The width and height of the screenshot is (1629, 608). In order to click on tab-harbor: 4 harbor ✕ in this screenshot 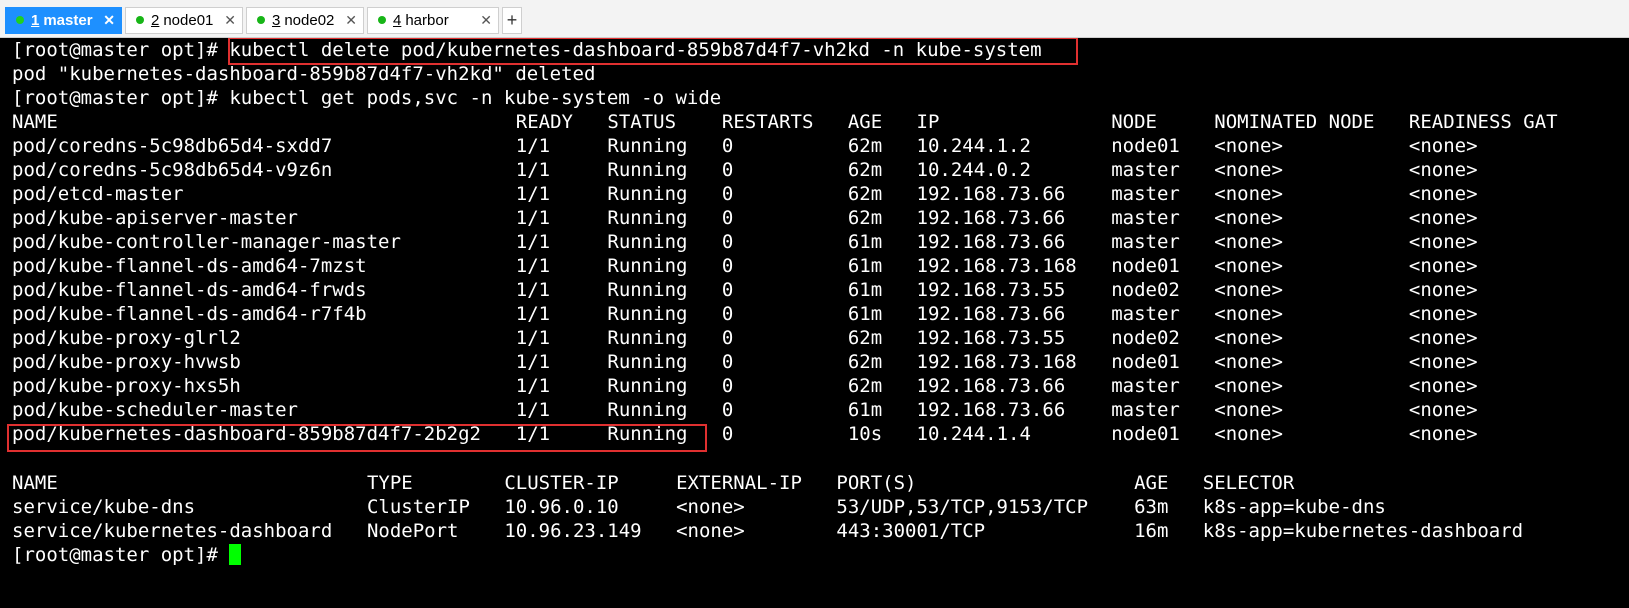, I will do `click(433, 20)`.